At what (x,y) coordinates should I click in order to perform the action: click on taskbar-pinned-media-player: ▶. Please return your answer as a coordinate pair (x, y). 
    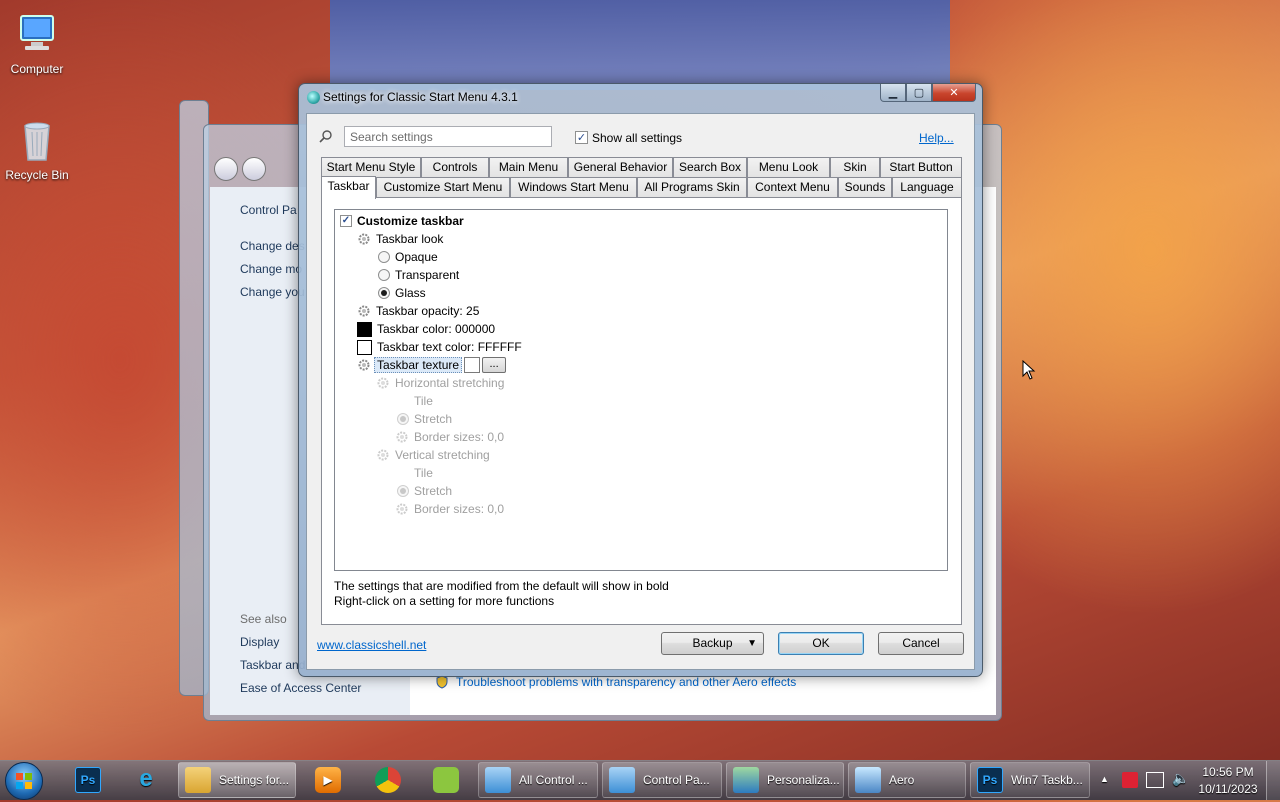
    Looking at the image, I should click on (328, 780).